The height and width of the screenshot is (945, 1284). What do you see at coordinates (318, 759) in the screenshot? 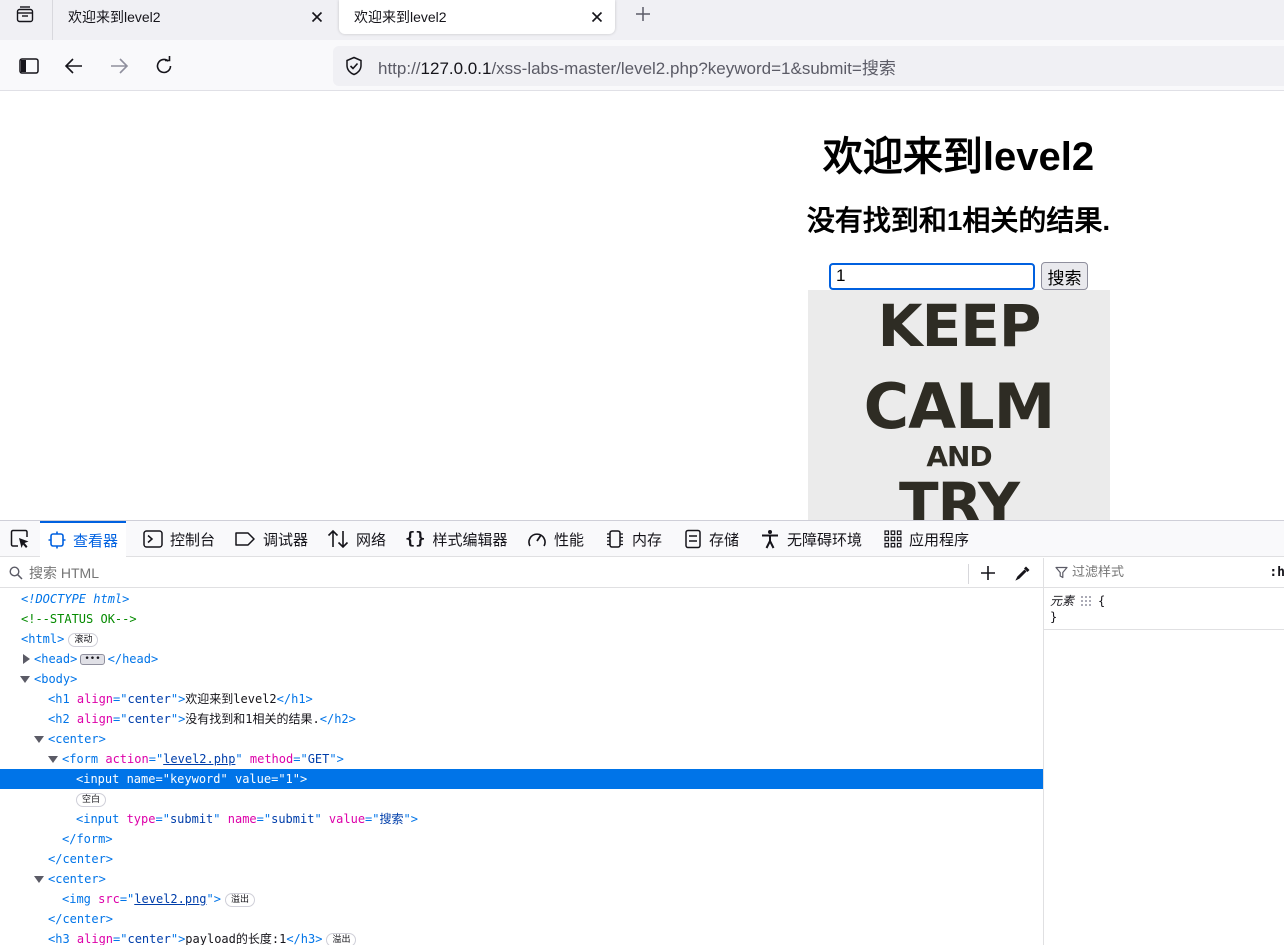
I see `attr-value: GET` at bounding box center [318, 759].